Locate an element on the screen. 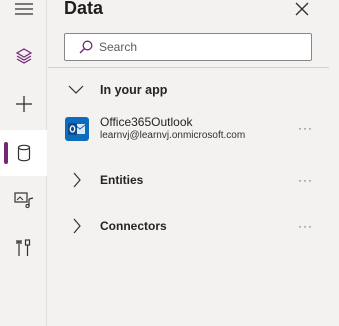 The height and width of the screenshot is (326, 339). menu-button is located at coordinates (23, 16).